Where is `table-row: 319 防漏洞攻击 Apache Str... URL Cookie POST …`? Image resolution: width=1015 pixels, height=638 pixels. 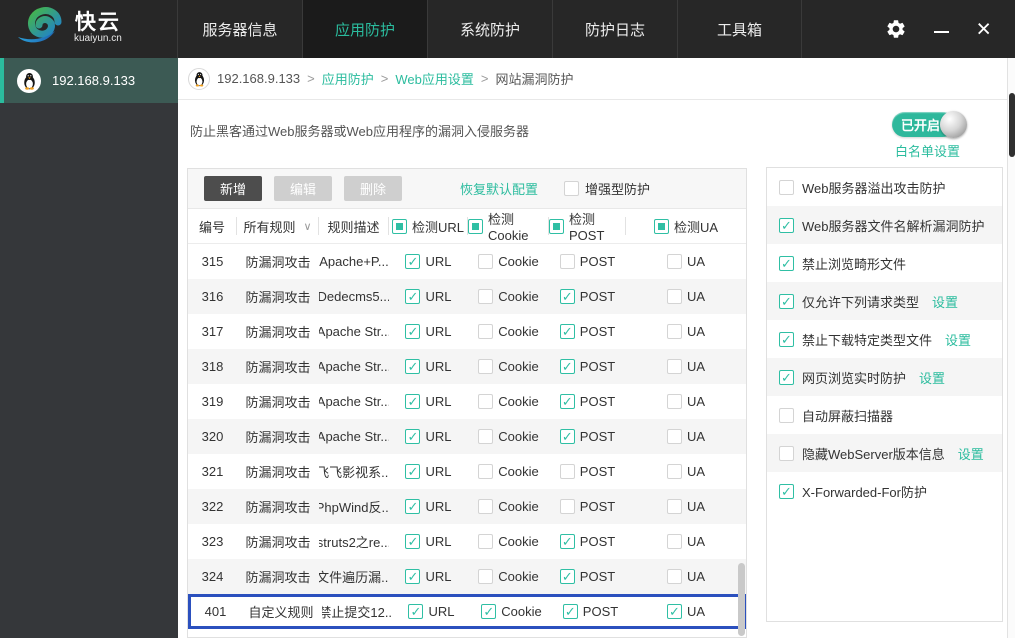
table-row: 319 防漏洞攻击 Apache Str... URL Cookie POST … is located at coordinates (467, 401).